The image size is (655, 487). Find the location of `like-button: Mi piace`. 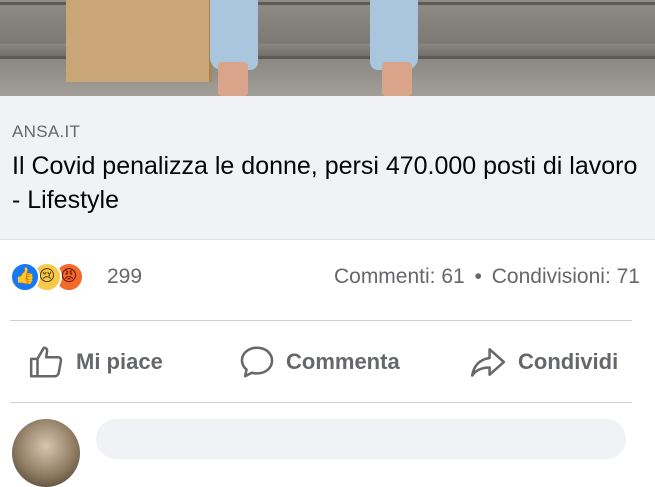

like-button: Mi piace is located at coordinates (95, 362).